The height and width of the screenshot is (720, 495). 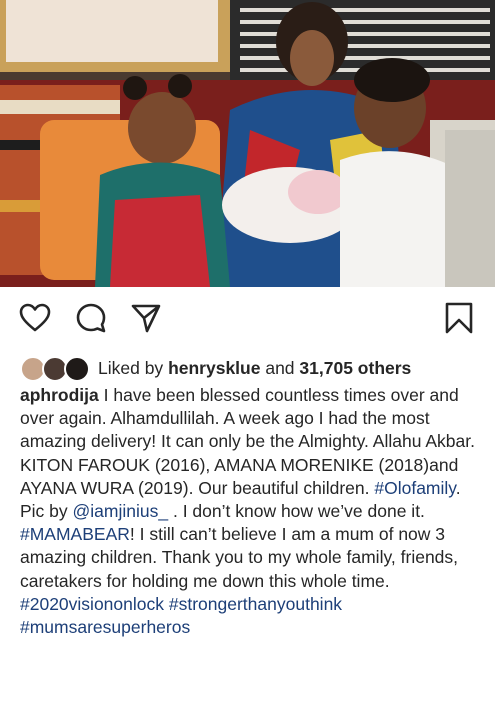 I want to click on likes-count: 31,705 others, so click(x=355, y=368).